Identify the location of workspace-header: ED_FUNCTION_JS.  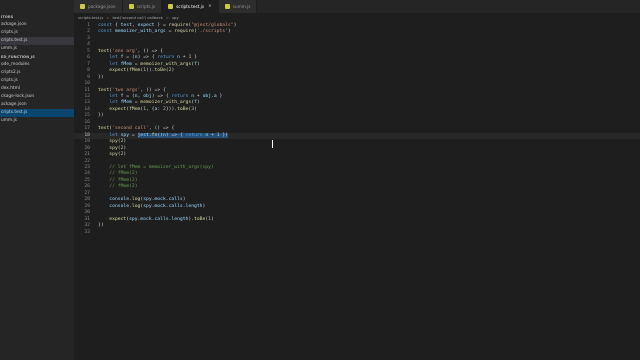
(37, 57).